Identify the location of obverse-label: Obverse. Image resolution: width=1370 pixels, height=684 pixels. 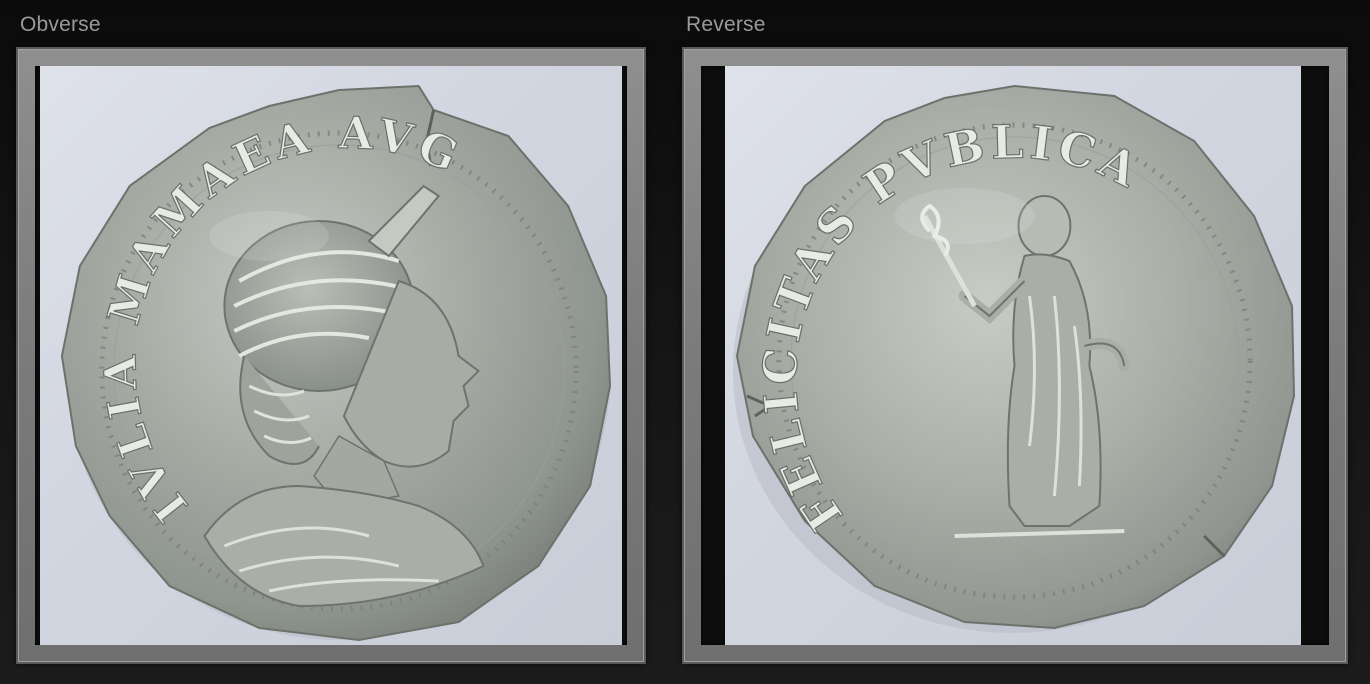
(60, 24).